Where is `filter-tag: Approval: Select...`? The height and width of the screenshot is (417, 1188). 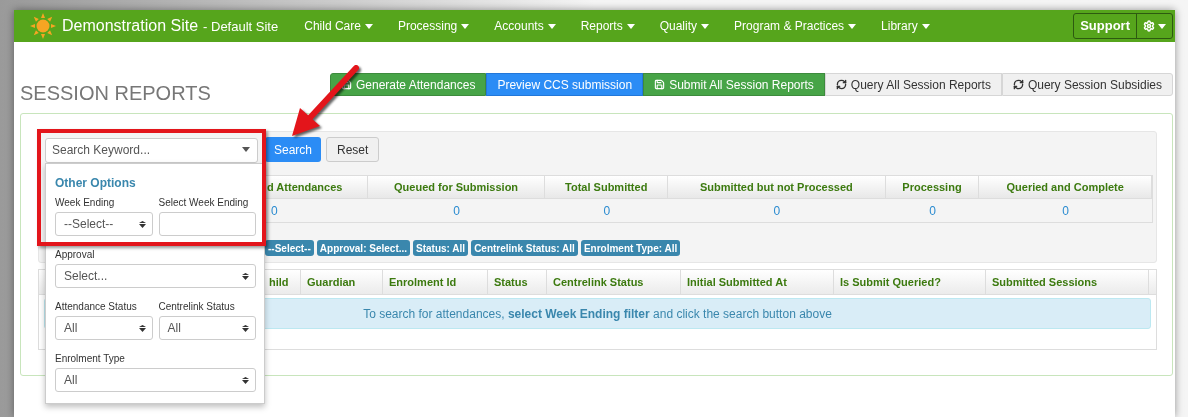
filter-tag: Approval: Select... is located at coordinates (363, 248).